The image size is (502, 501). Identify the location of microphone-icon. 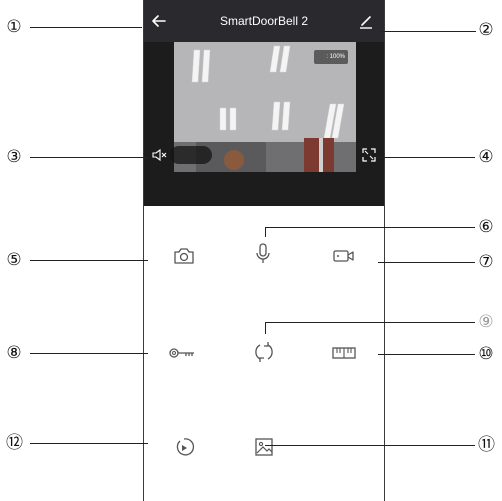
(263, 254).